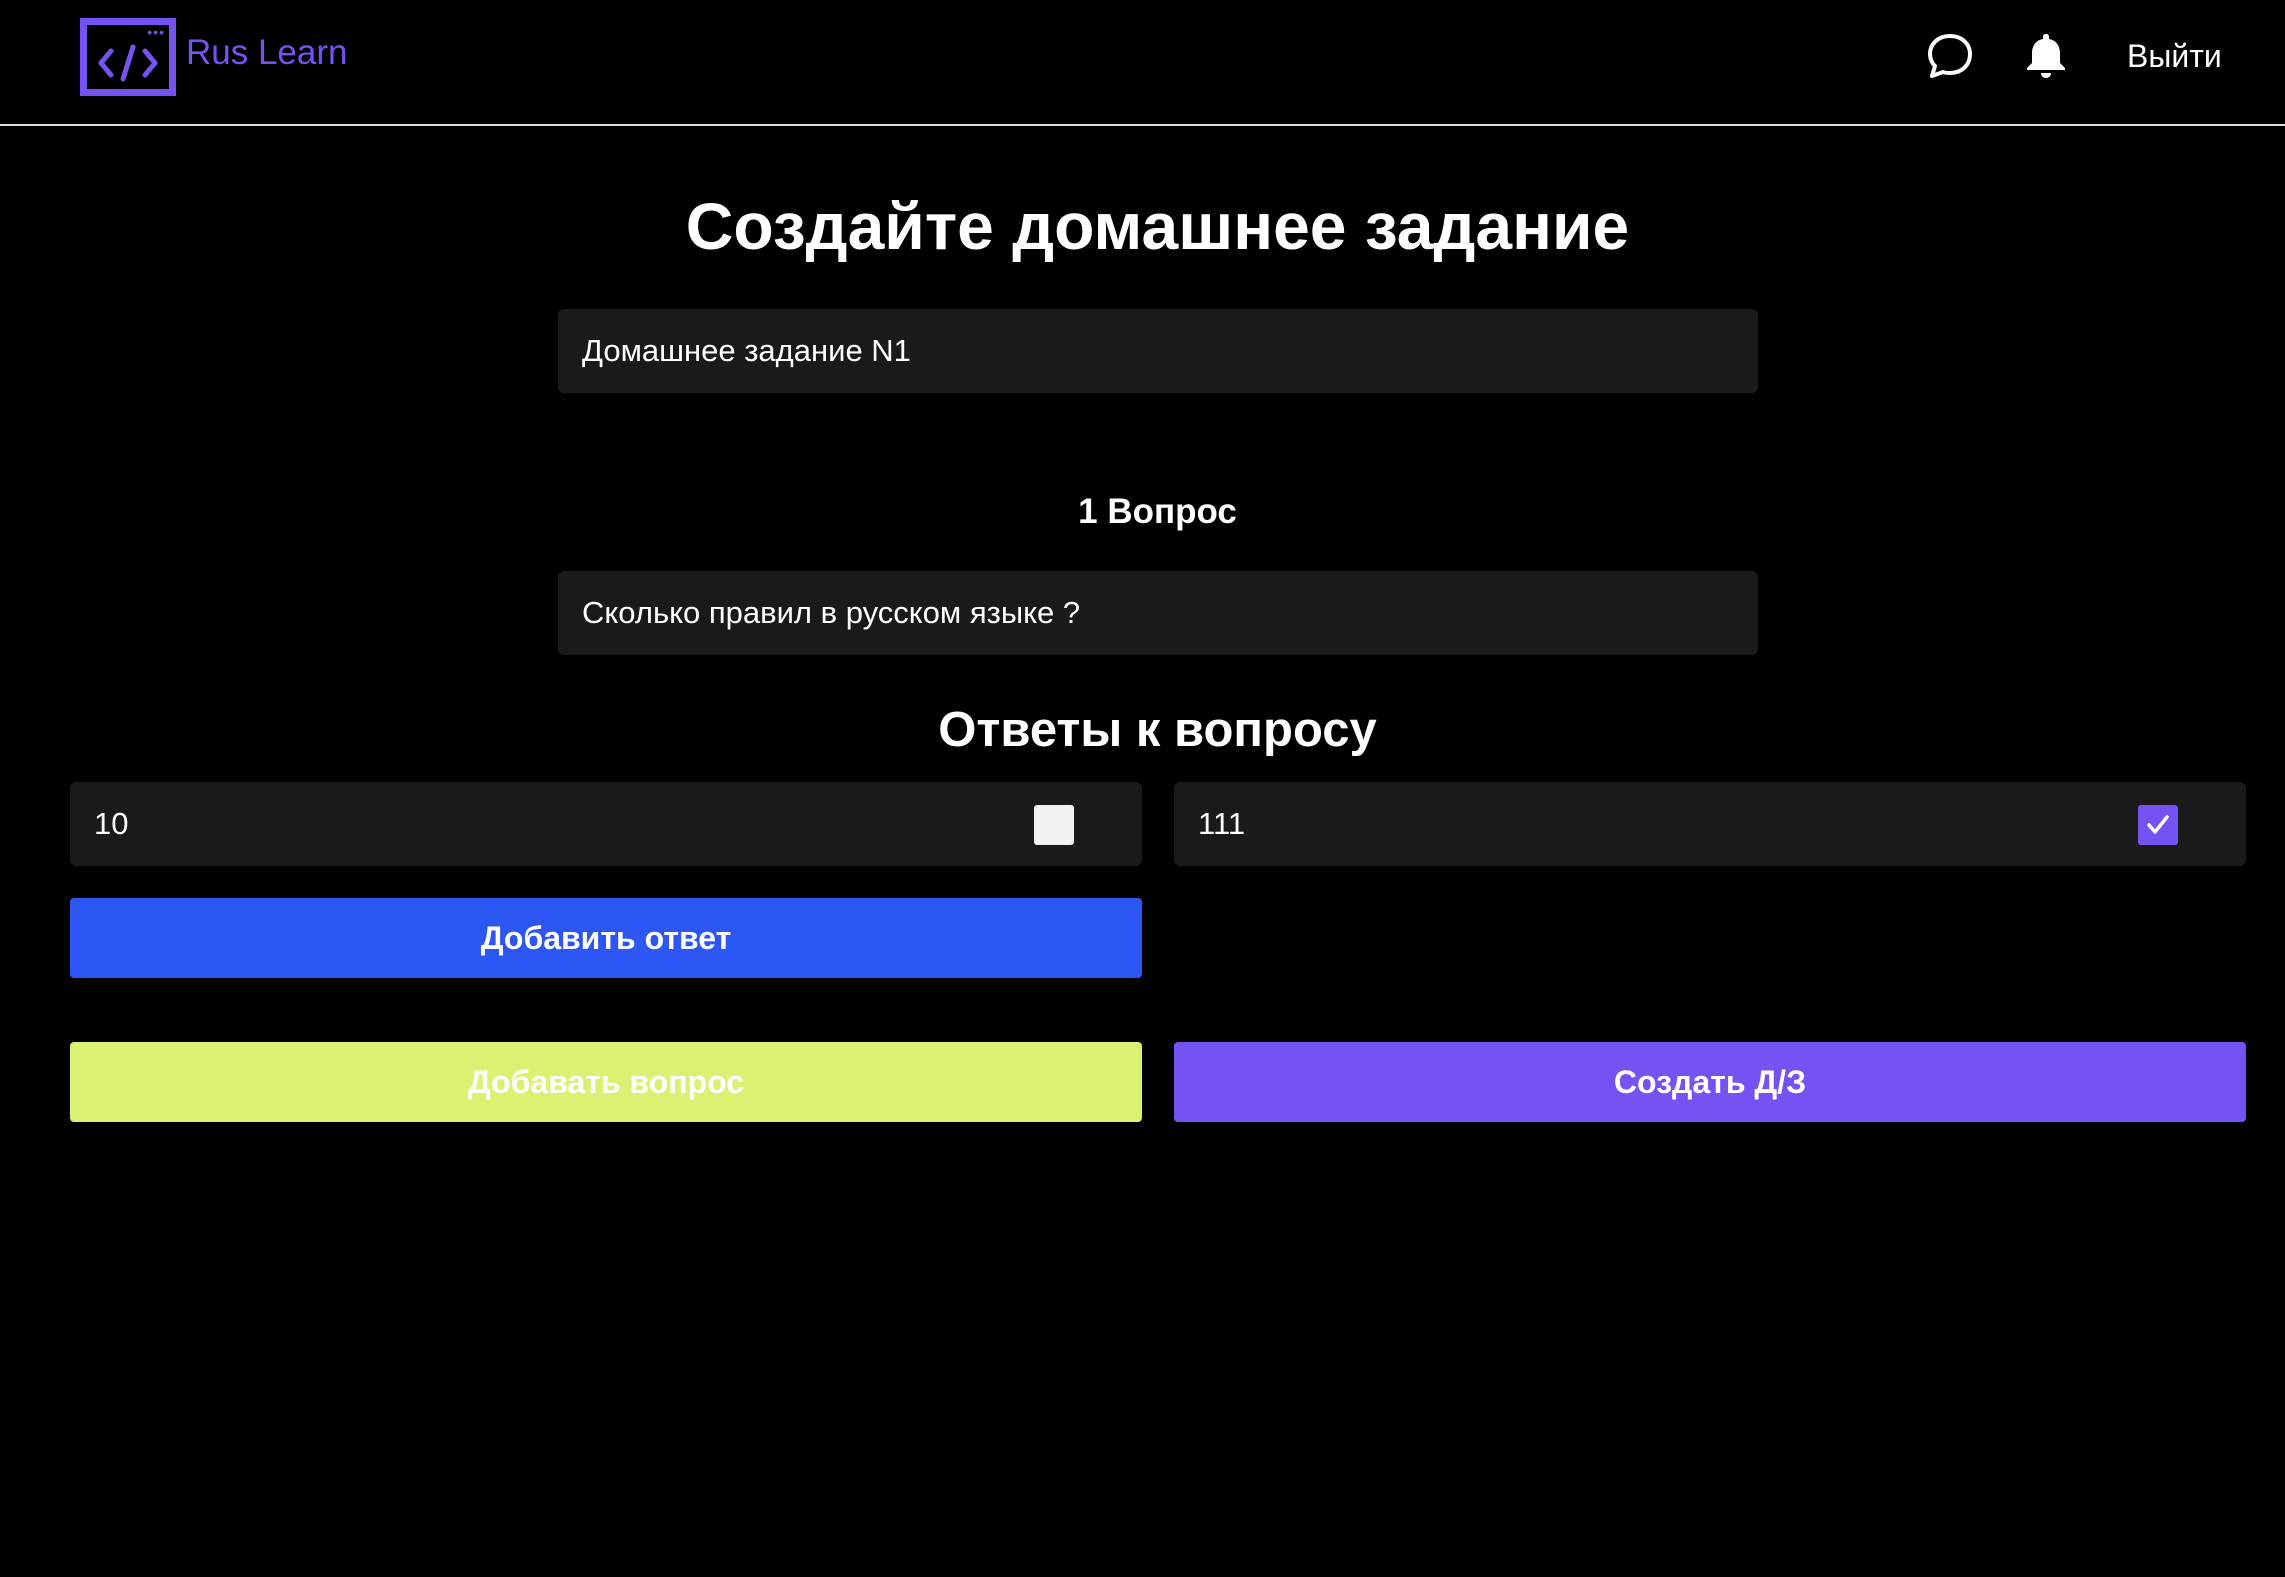 The width and height of the screenshot is (2285, 1577). I want to click on answer-value-1: 10, so click(111, 823).